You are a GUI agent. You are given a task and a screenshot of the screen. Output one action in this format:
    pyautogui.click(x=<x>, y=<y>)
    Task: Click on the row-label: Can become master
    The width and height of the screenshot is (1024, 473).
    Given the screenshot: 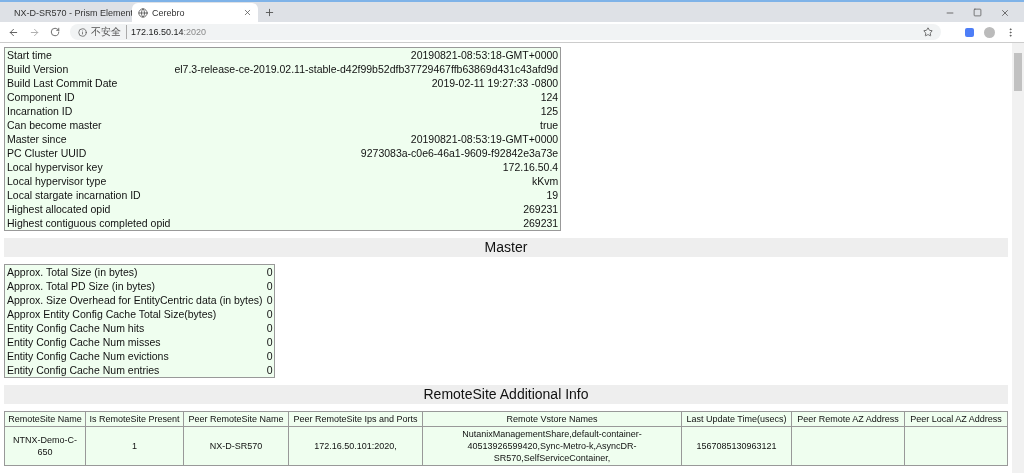 What is the action you would take?
    pyautogui.click(x=88, y=125)
    